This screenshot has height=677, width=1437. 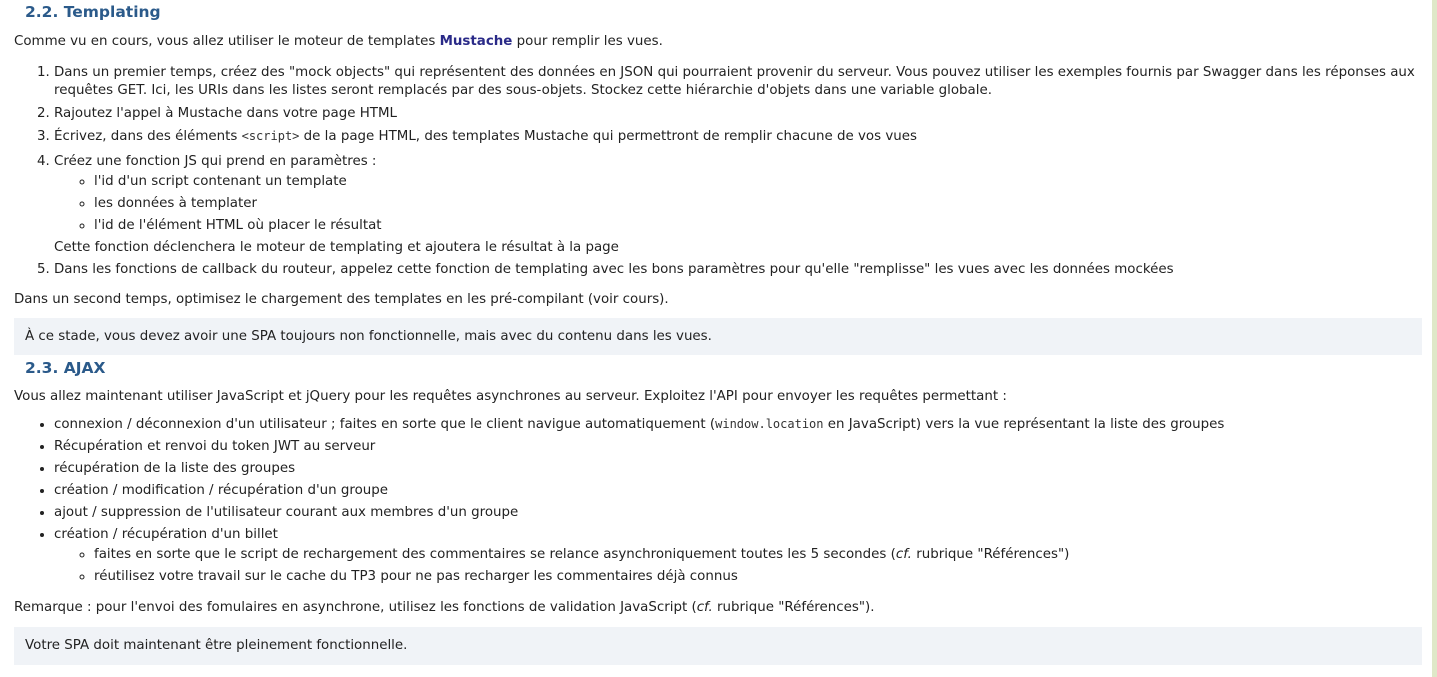 What do you see at coordinates (65, 368) in the screenshot?
I see `section-title-ajax: 2.3. AJAX` at bounding box center [65, 368].